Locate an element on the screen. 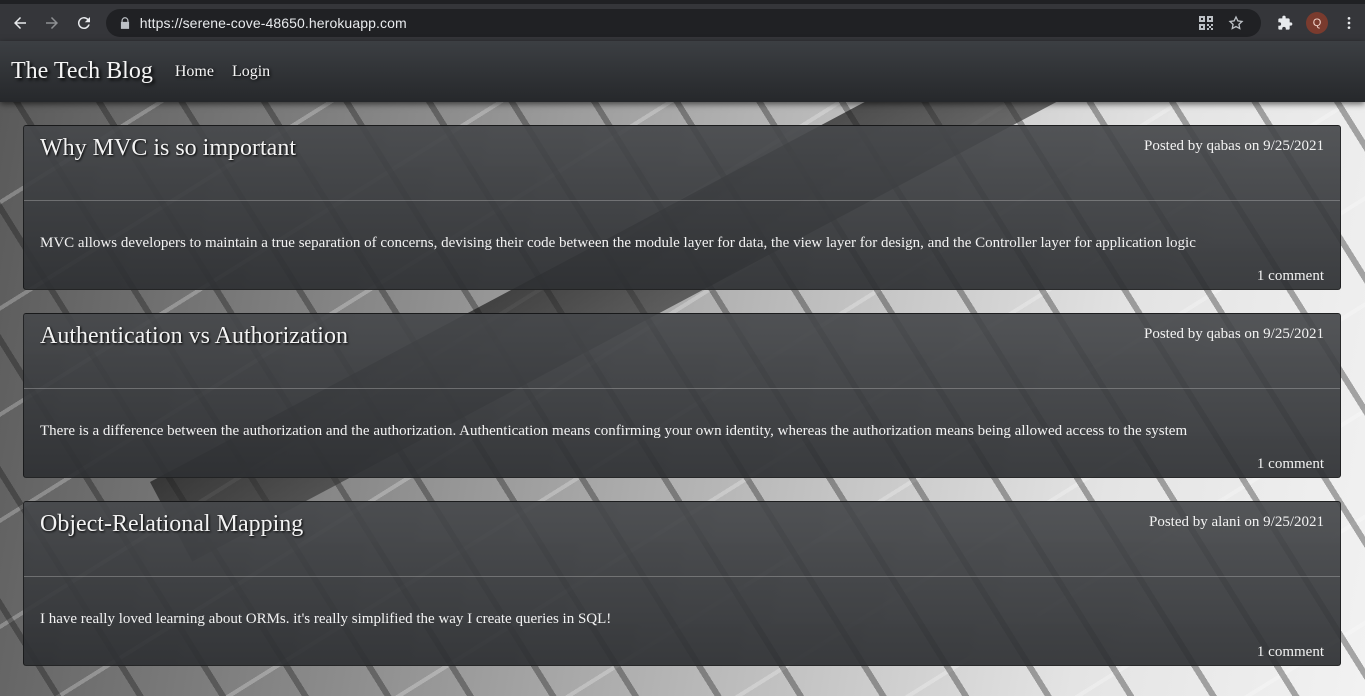 Image resolution: width=1365 pixels, height=696 pixels. avatar: Q is located at coordinates (1317, 22).